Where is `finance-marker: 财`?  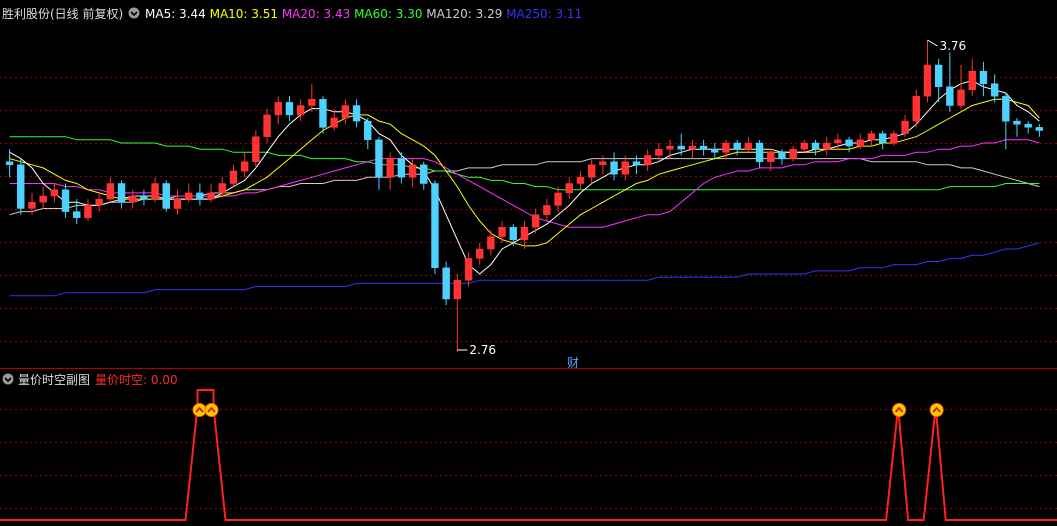 finance-marker: 财 is located at coordinates (573, 363).